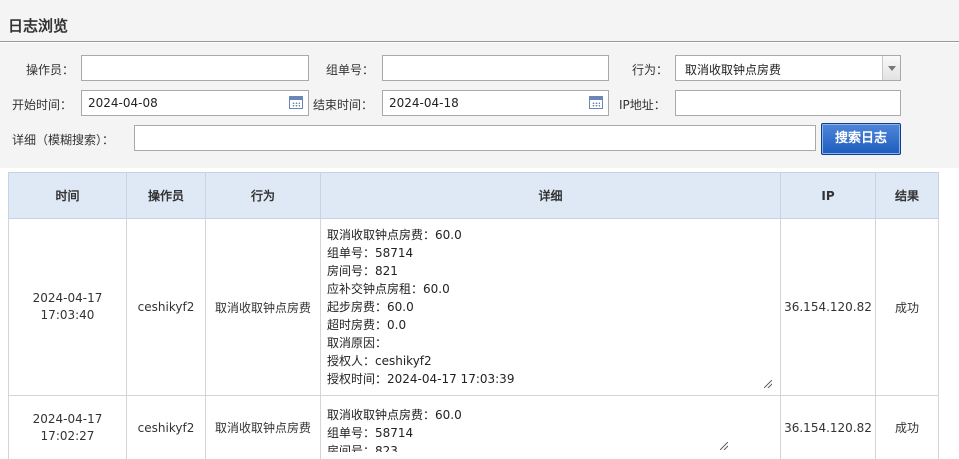 The image size is (959, 459). Describe the element at coordinates (907, 195) in the screenshot. I see `column-header-result: 结果` at that location.